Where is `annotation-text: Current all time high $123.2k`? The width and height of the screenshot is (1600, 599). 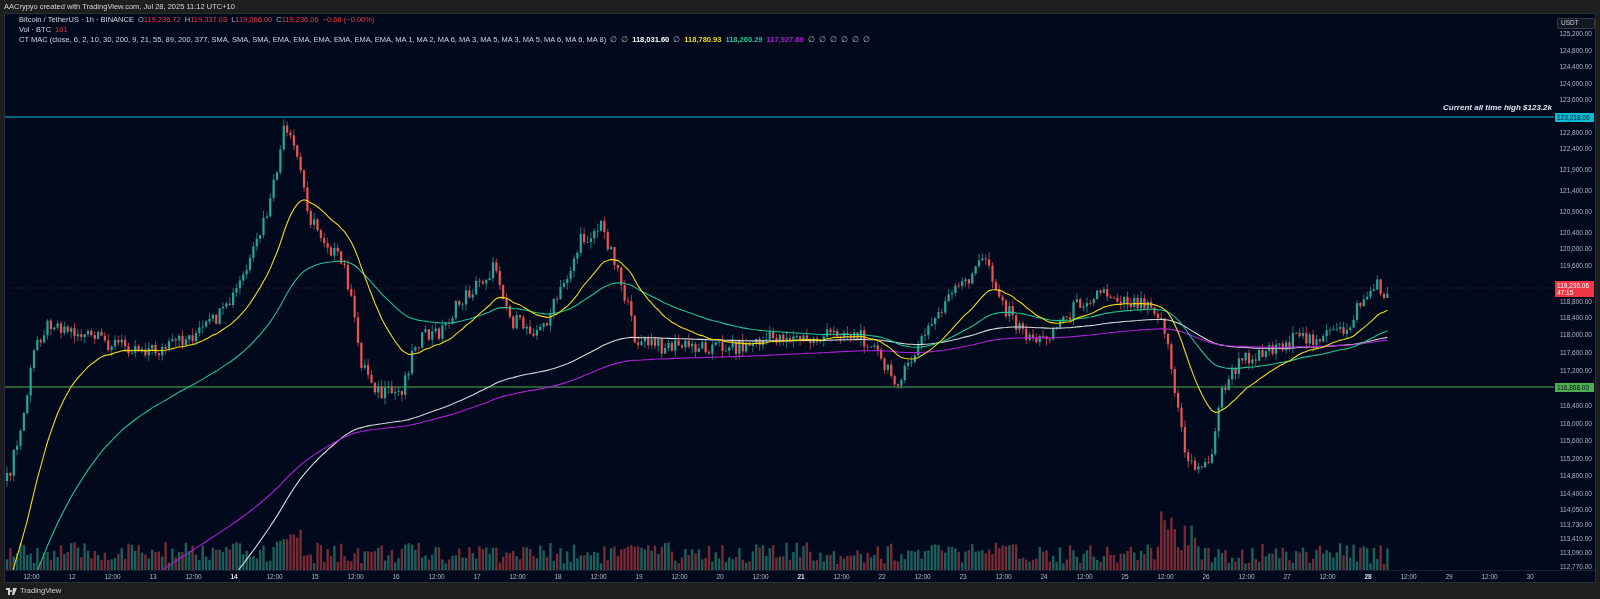 annotation-text: Current all time high $123.2k is located at coordinates (1497, 108).